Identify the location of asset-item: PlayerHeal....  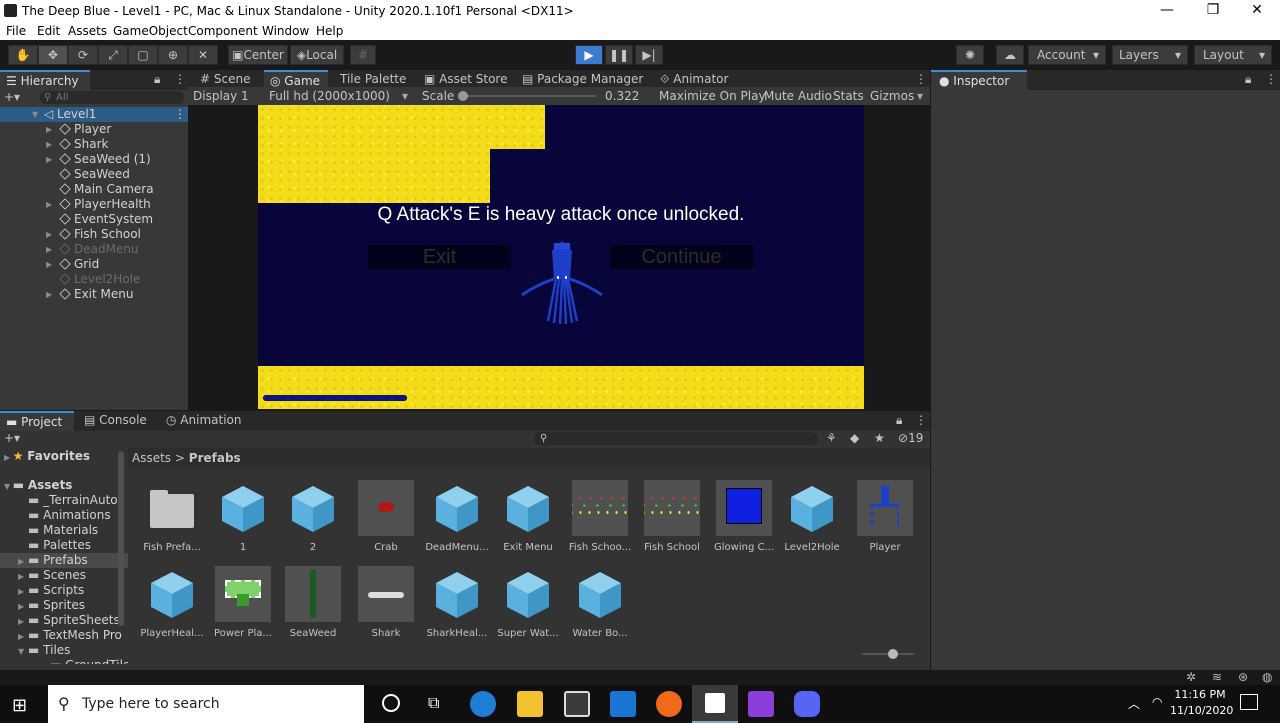
(172, 602).